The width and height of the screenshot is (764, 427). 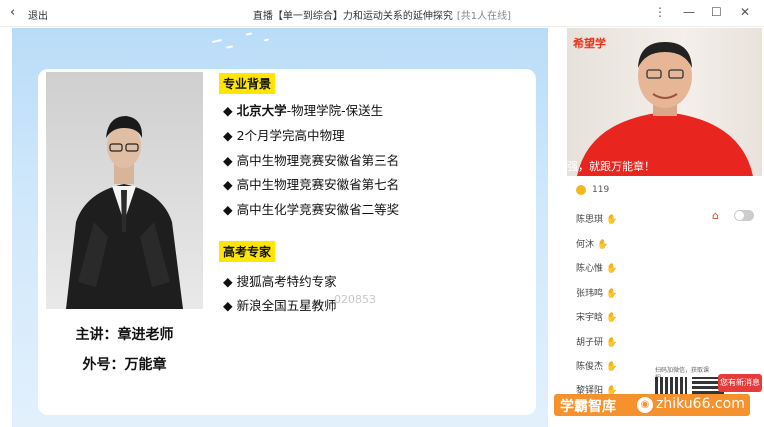 I want to click on online-count: [共1人在线], so click(x=484, y=16).